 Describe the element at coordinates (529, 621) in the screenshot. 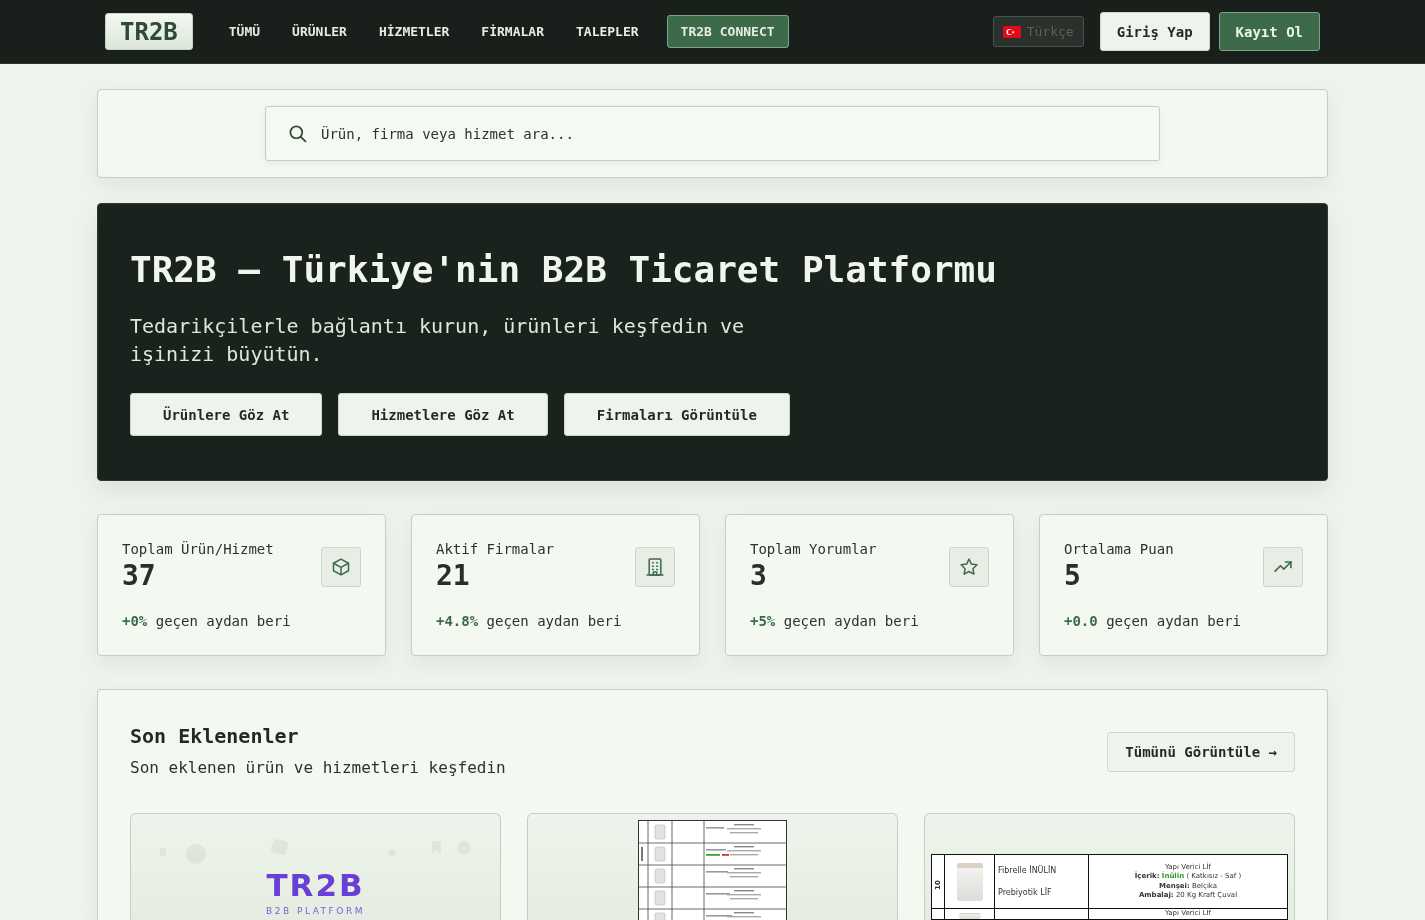

I see `stat-change: +4.8% geçen aydan beri` at that location.